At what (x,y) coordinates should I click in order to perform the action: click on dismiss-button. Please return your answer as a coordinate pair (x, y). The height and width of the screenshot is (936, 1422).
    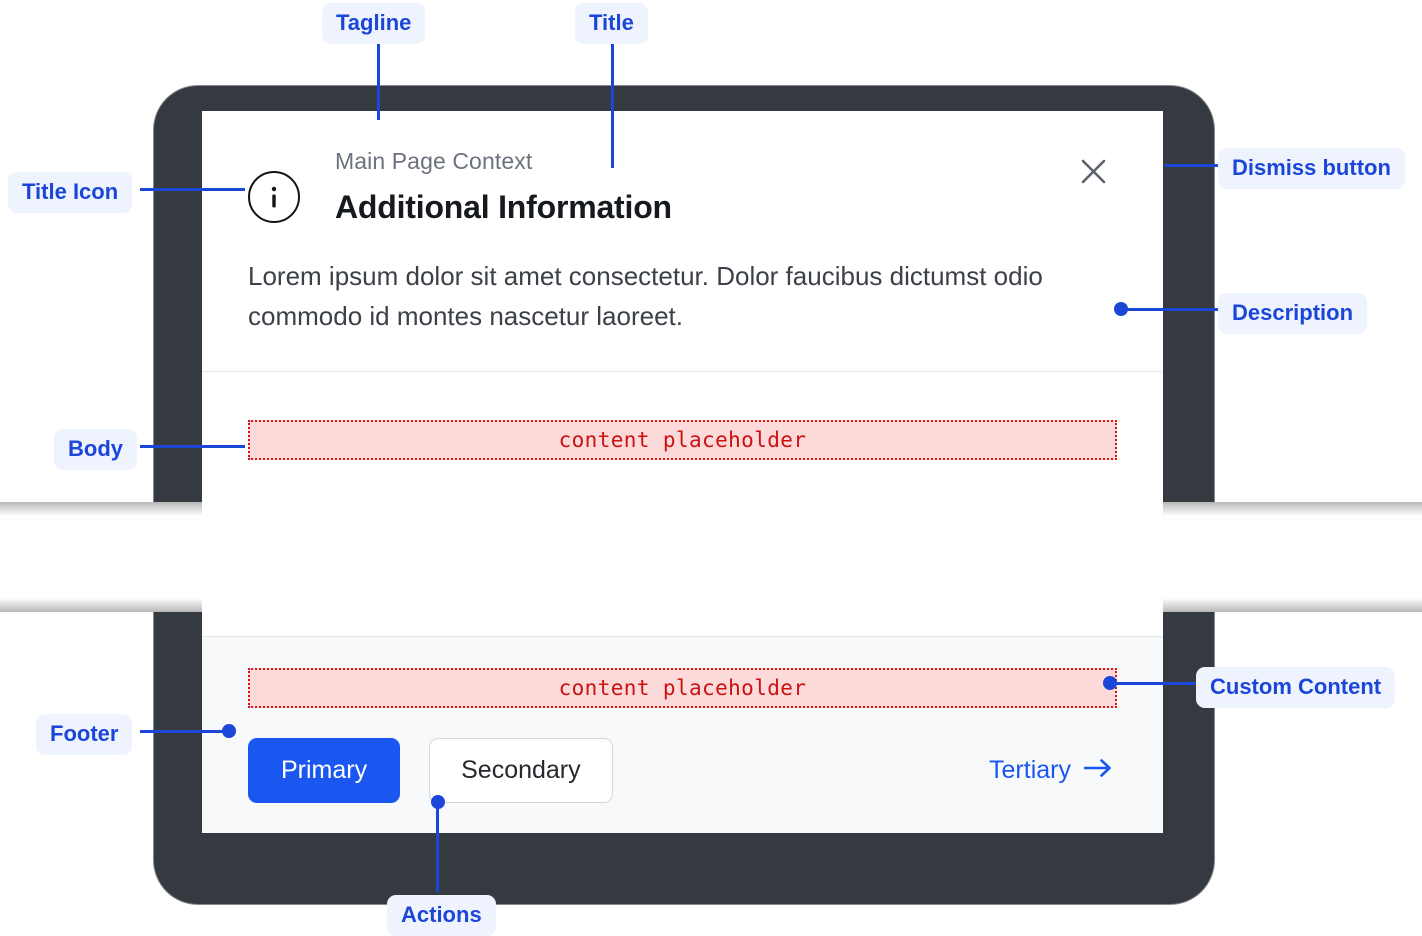
    Looking at the image, I should click on (1093, 173).